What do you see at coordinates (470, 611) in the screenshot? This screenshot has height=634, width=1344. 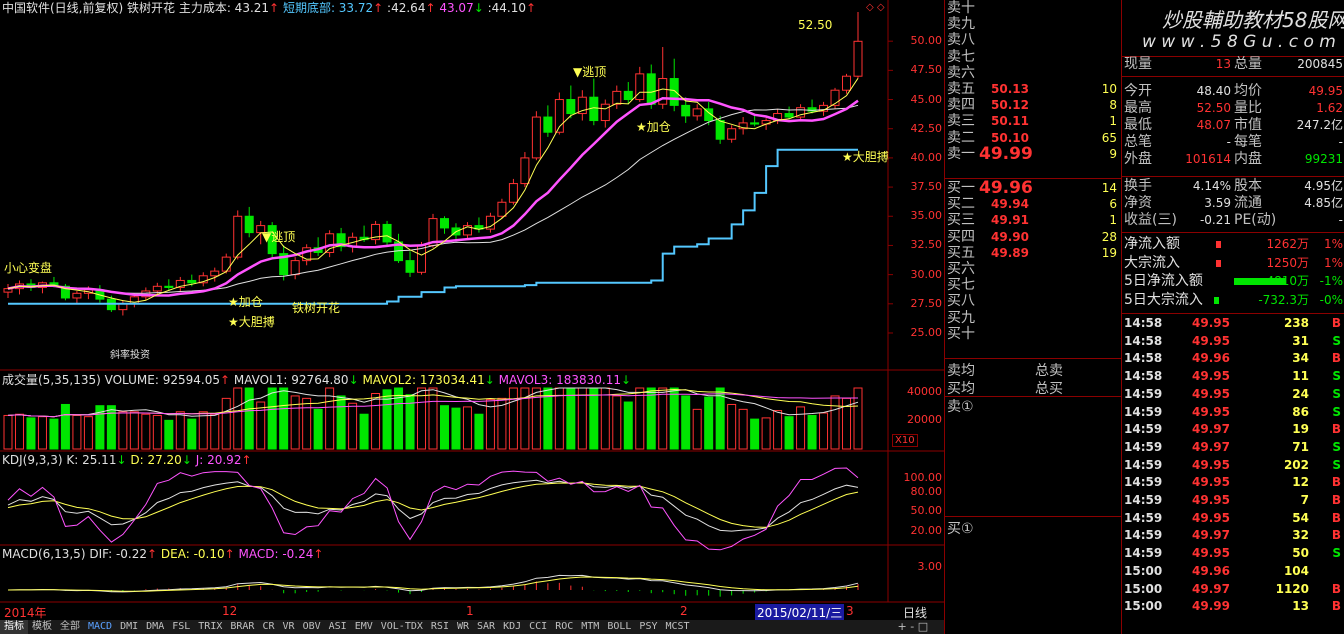 I see `date-jan: 1` at bounding box center [470, 611].